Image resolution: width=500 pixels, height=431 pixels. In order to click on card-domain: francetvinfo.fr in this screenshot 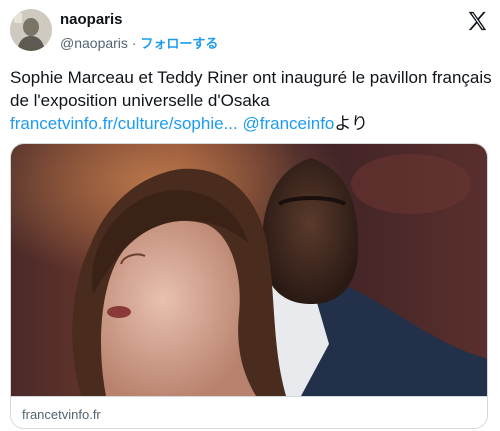, I will do `click(61, 414)`.